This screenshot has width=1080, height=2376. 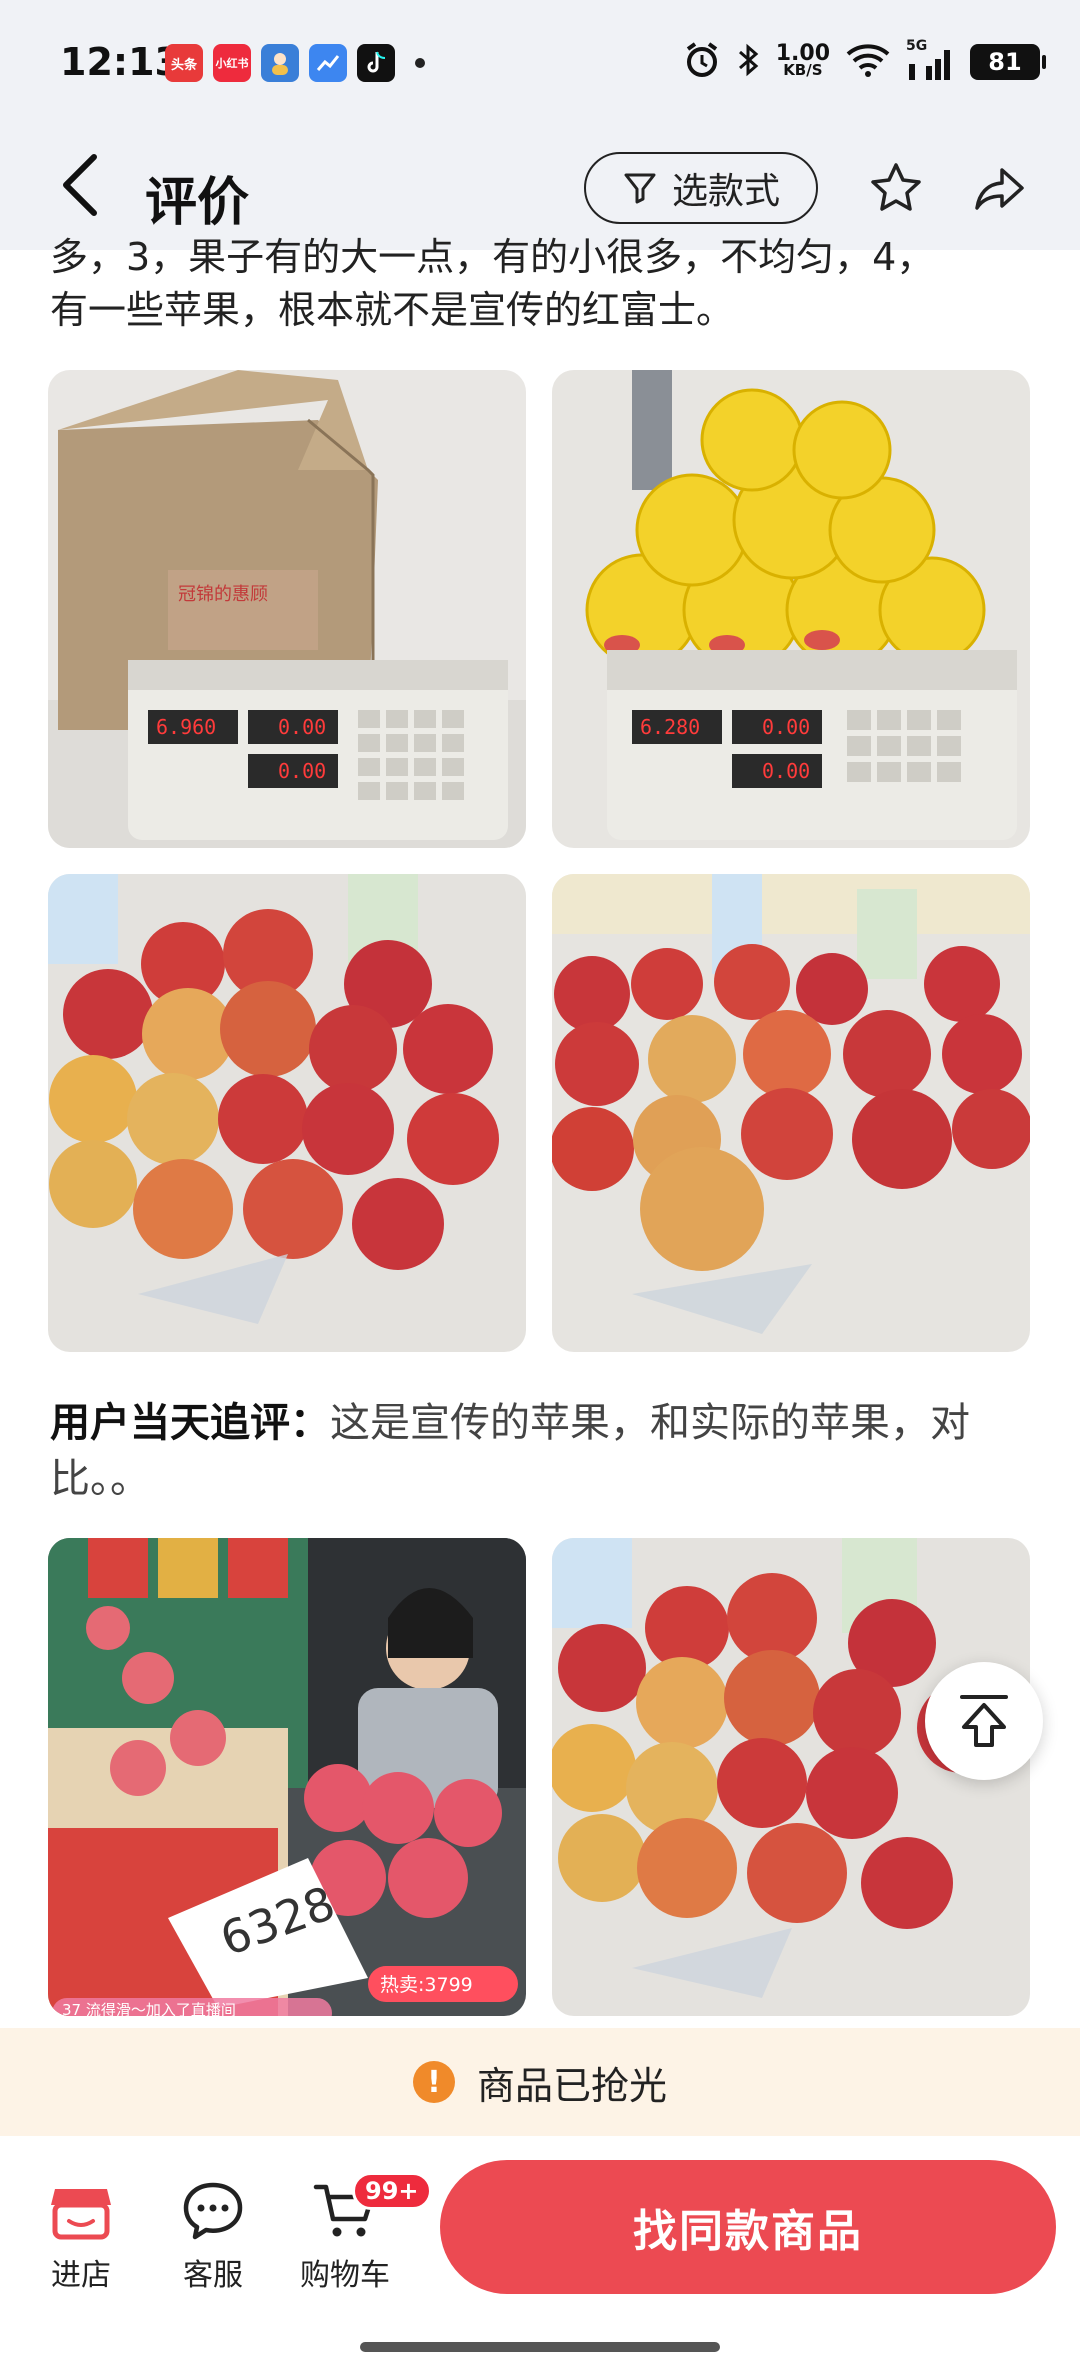 I want to click on avatar-app-icon, so click(x=280, y=63).